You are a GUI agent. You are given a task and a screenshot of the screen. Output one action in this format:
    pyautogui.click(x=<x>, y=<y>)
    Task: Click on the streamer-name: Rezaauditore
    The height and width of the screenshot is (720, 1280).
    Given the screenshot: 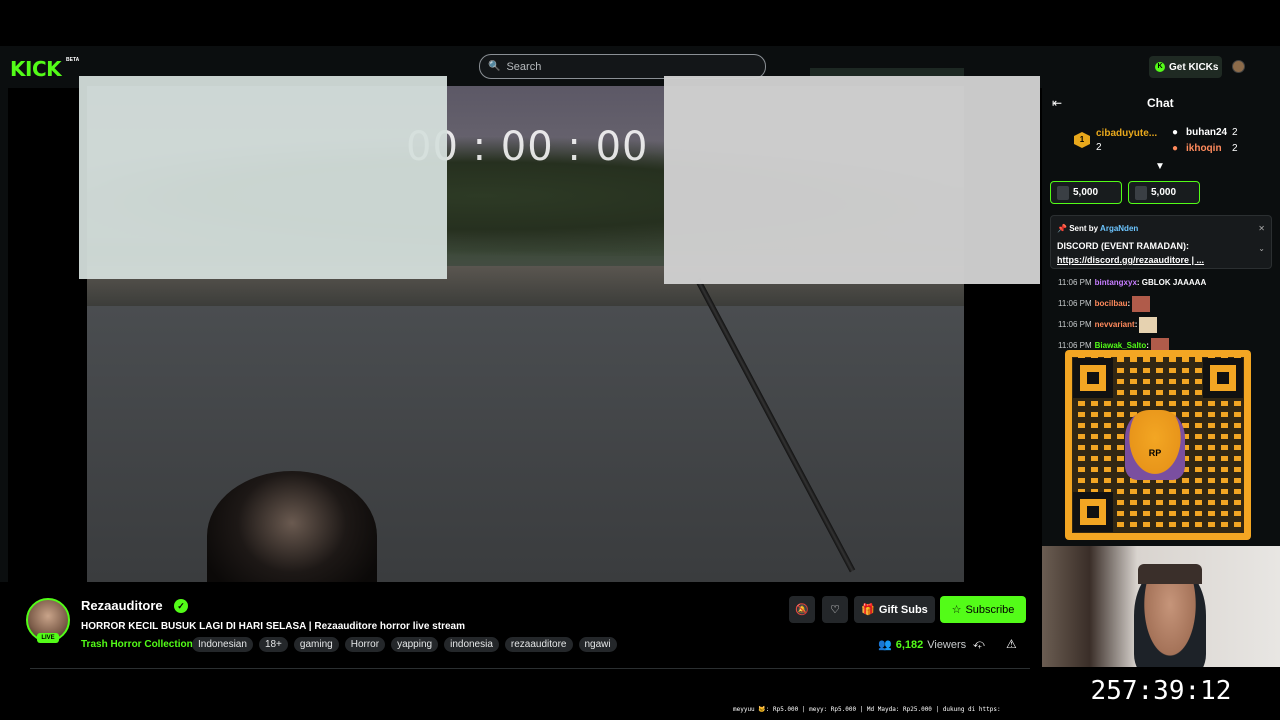 What is the action you would take?
    pyautogui.click(x=122, y=605)
    